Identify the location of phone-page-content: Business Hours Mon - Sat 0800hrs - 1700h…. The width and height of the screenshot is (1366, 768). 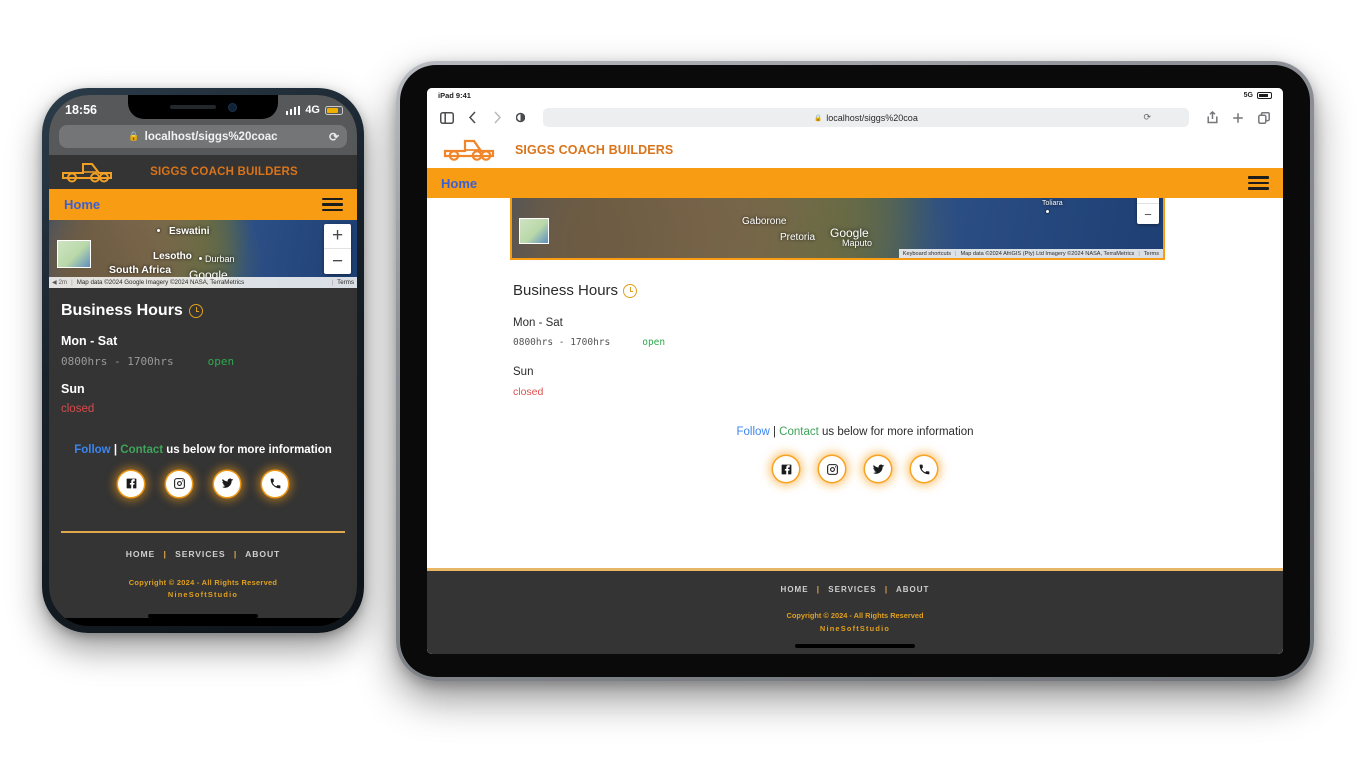
(203, 453).